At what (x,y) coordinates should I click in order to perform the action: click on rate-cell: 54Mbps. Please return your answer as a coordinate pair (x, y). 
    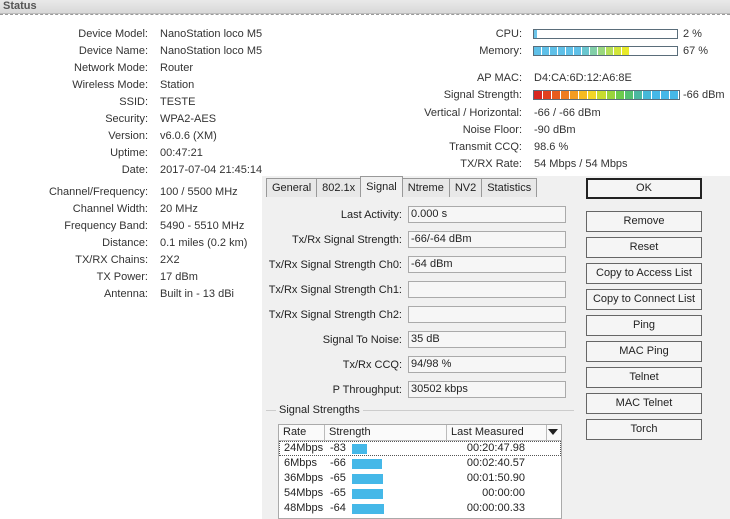
    Looking at the image, I should click on (304, 493).